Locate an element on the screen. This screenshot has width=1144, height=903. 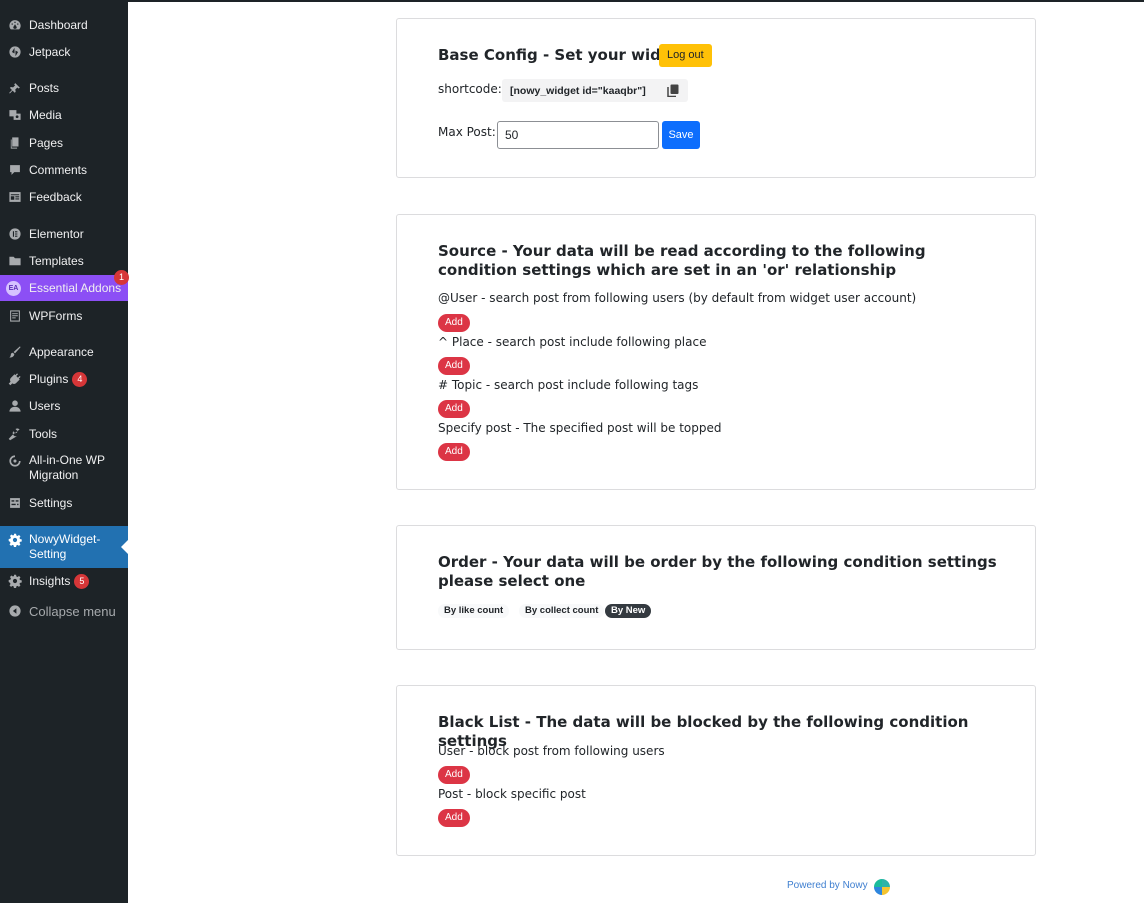
save-button: Save is located at coordinates (681, 135).